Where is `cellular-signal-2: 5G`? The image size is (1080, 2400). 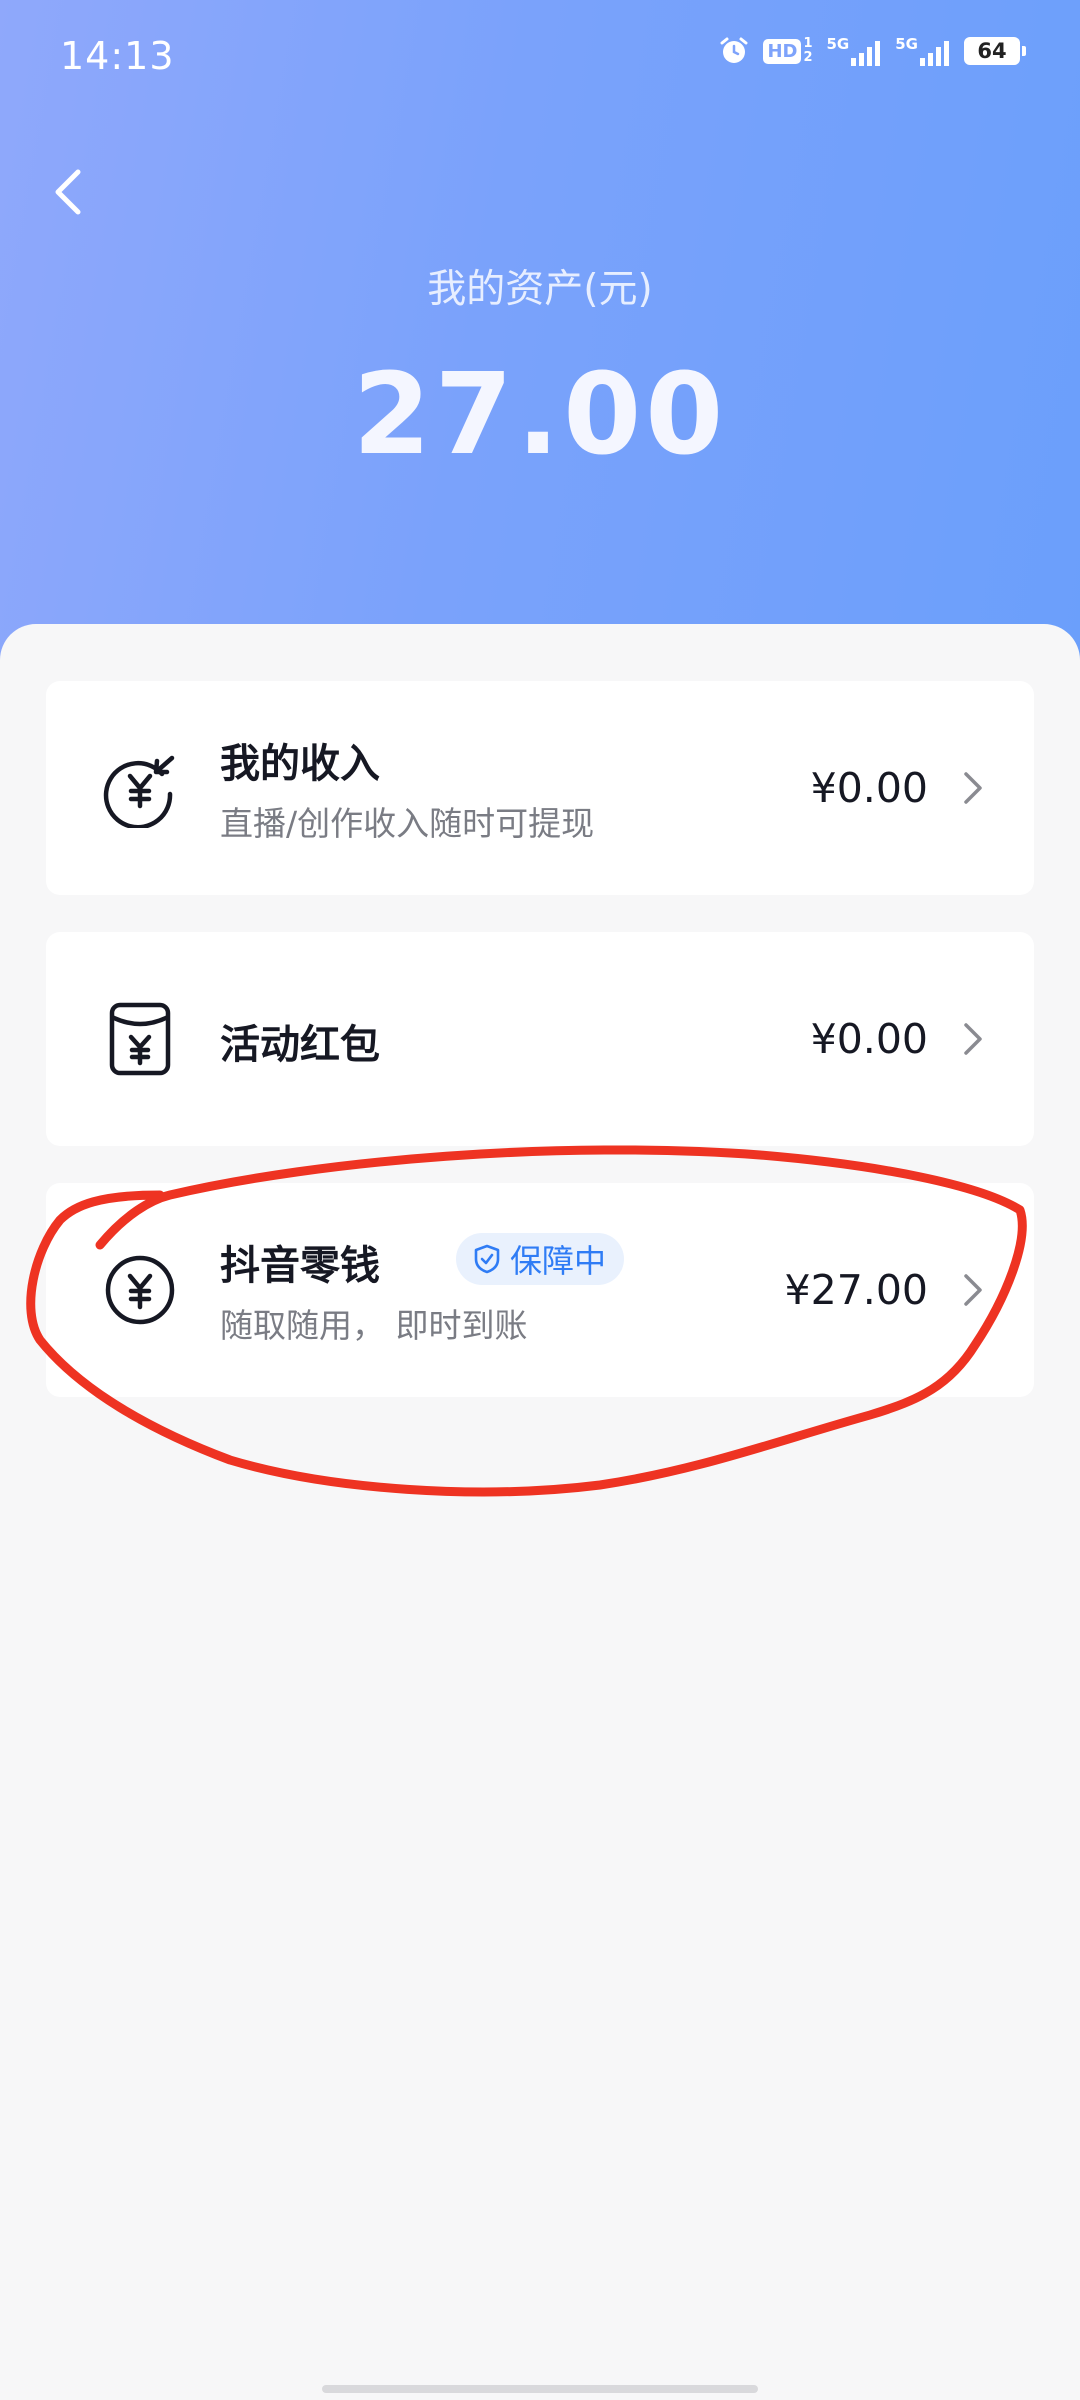 cellular-signal-2: 5G is located at coordinates (922, 50).